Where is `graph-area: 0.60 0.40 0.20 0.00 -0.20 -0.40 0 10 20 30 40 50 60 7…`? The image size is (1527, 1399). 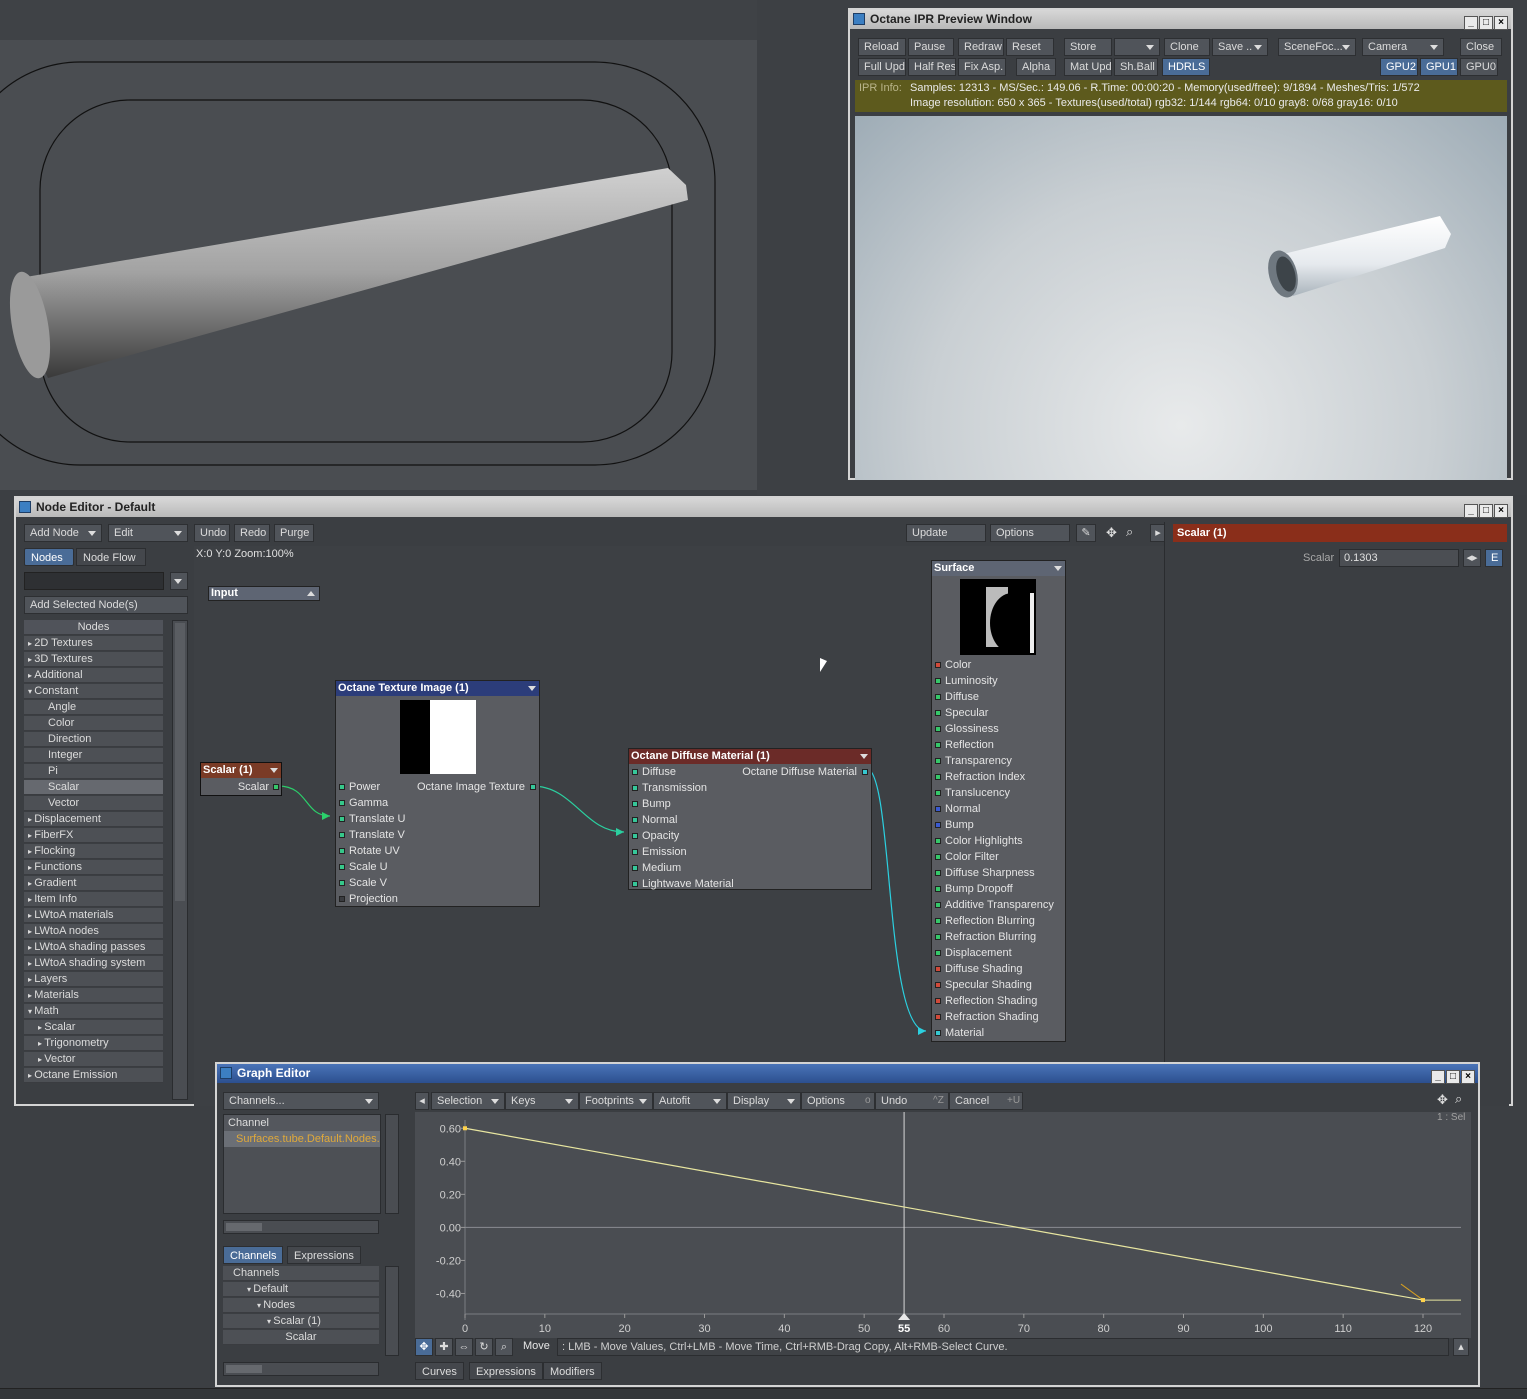 graph-area: 0.60 0.40 0.20 0.00 -0.20 -0.40 0 10 20 30 40 50 60 7… is located at coordinates (943, 1225).